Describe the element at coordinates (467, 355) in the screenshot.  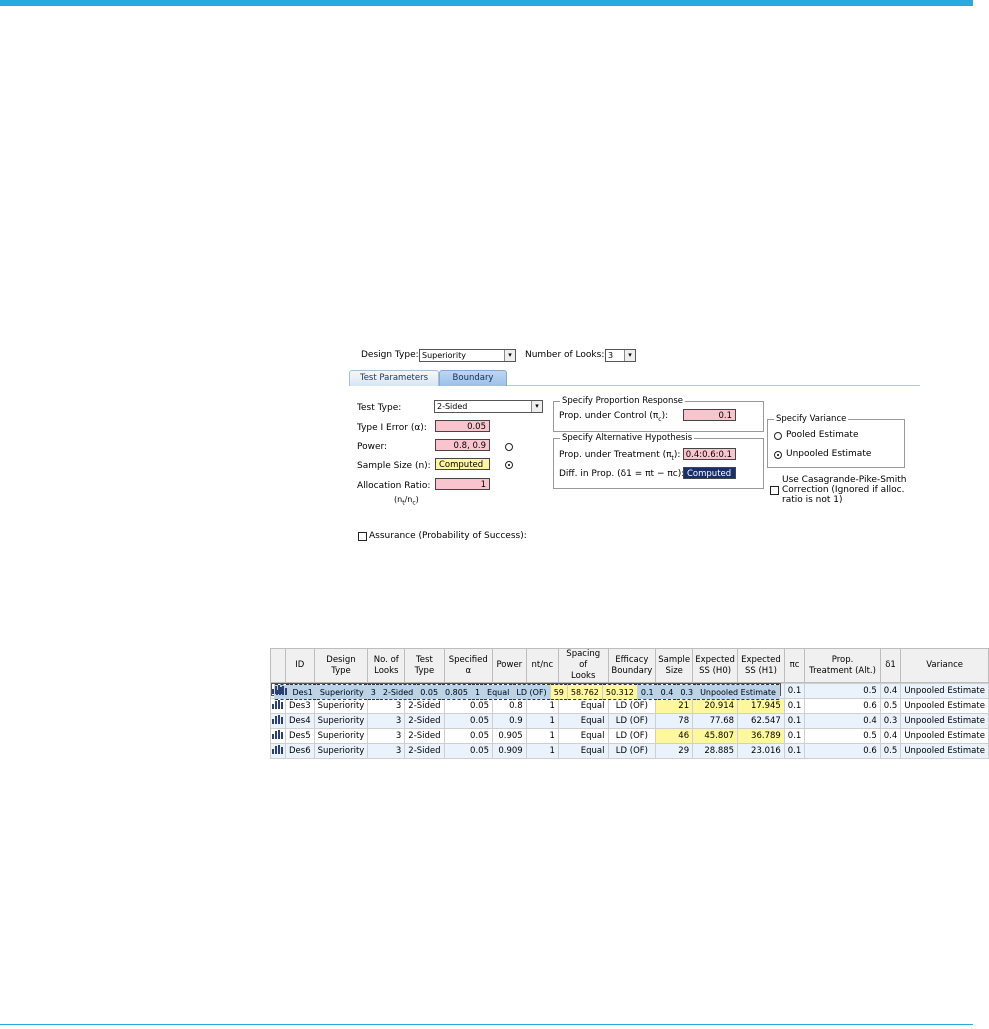
I see `design-type-select: Superiority ▾` at that location.